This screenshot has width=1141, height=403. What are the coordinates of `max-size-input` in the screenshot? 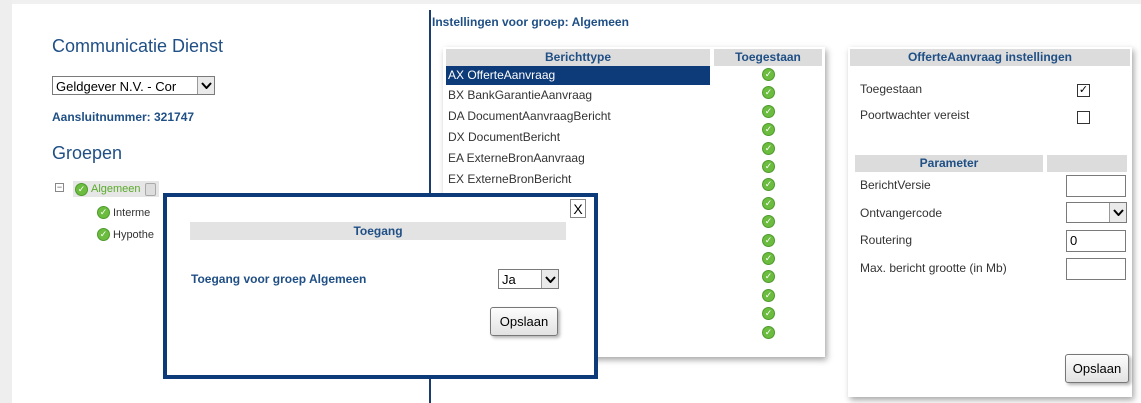 It's located at (1096, 269).